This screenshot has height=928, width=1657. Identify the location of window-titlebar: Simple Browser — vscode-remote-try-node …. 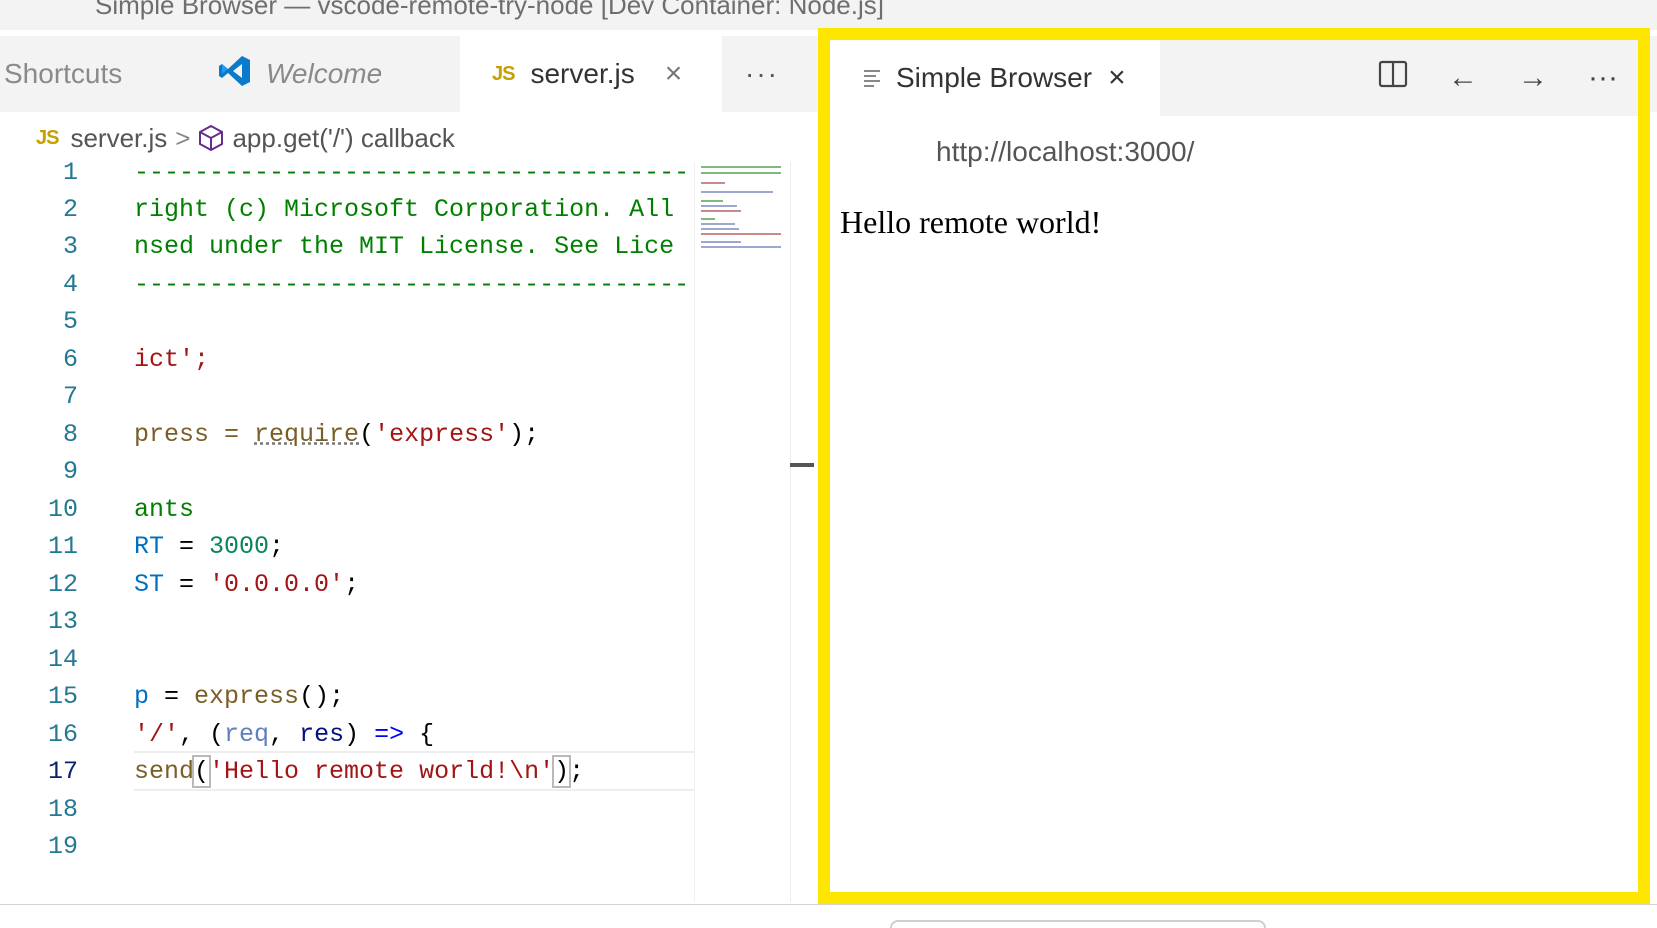
(828, 15).